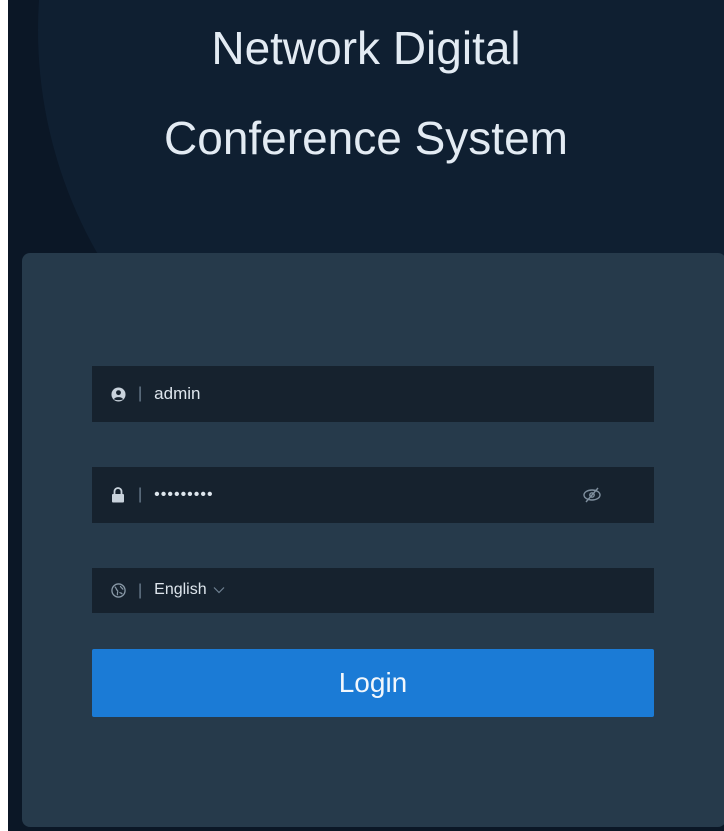  Describe the element at coordinates (180, 590) in the screenshot. I see `language-value: English` at that location.